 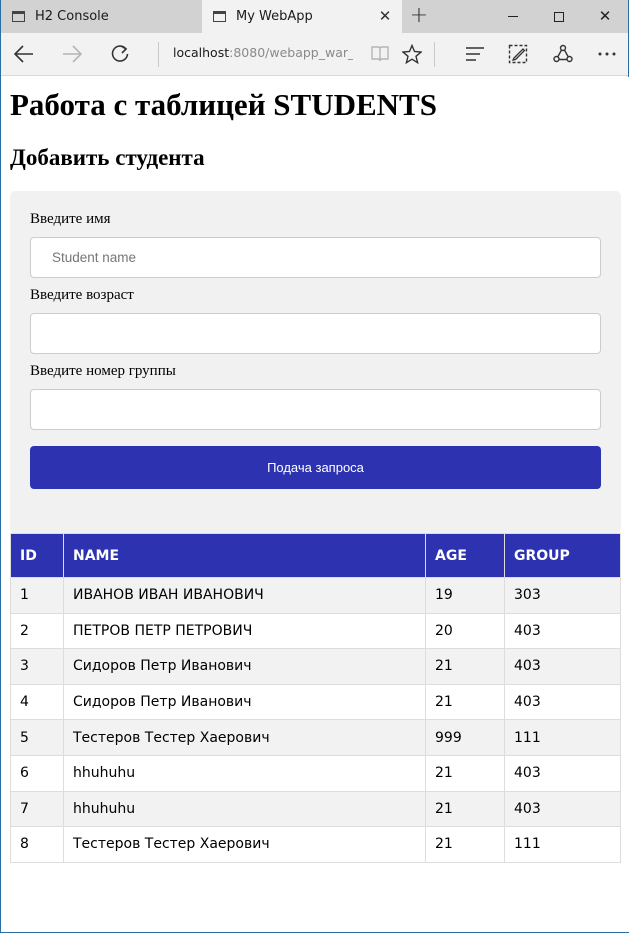 I want to click on maximize-icon, so click(x=559, y=16).